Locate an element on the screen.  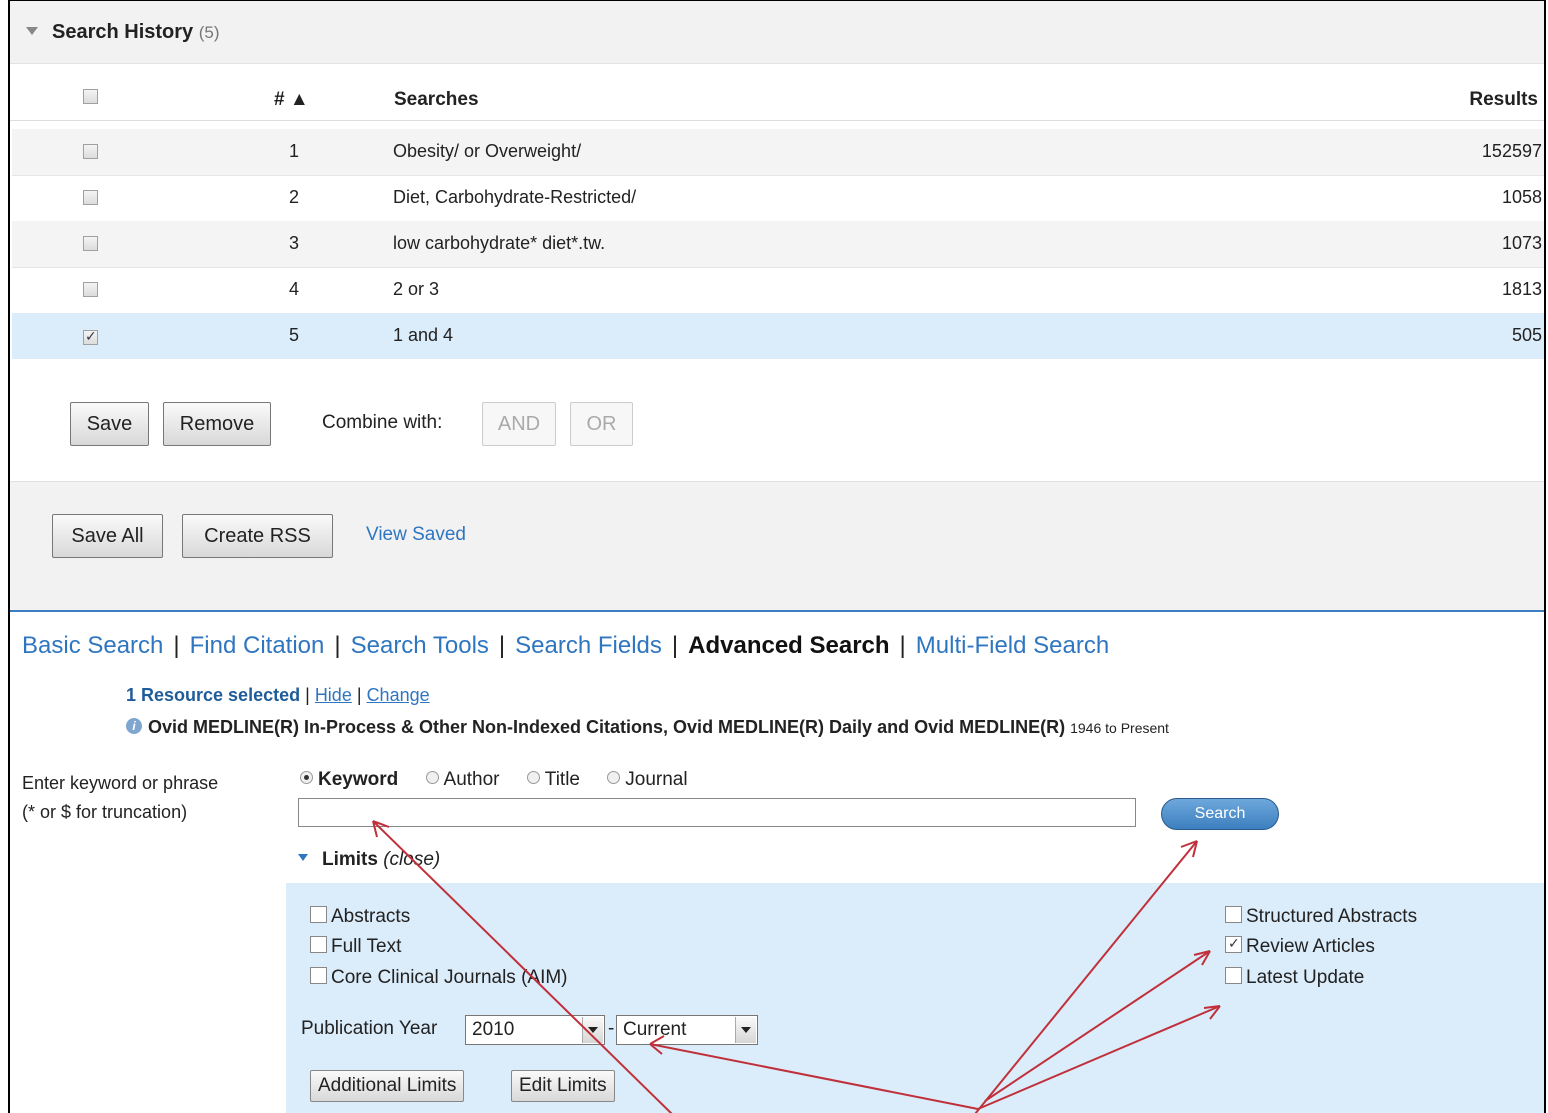
save-button: Save is located at coordinates (109, 424).